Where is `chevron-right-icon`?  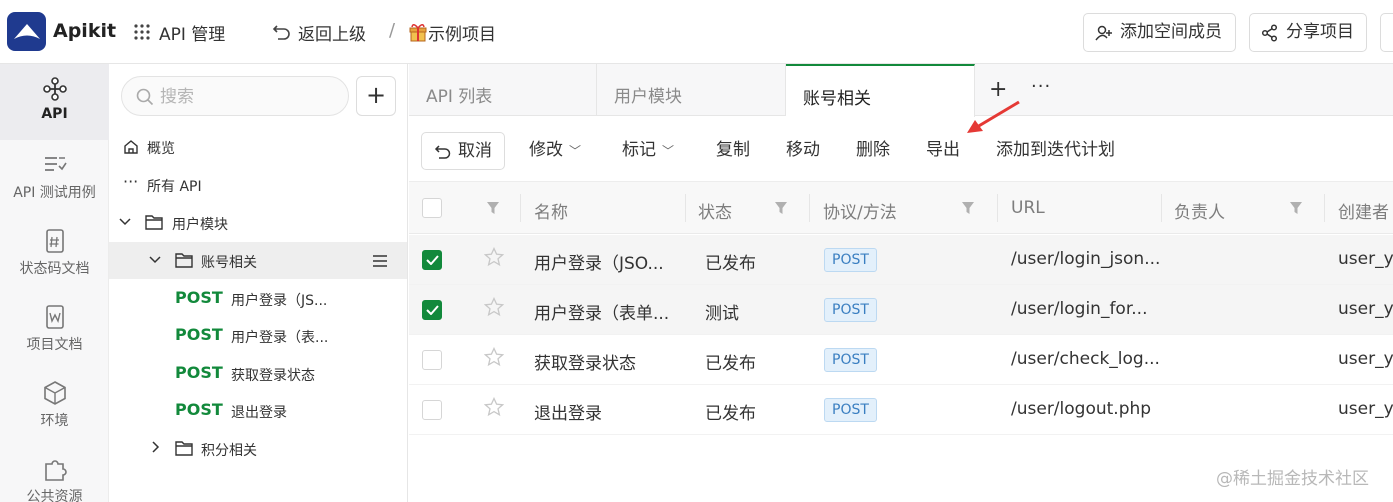 chevron-right-icon is located at coordinates (156, 447).